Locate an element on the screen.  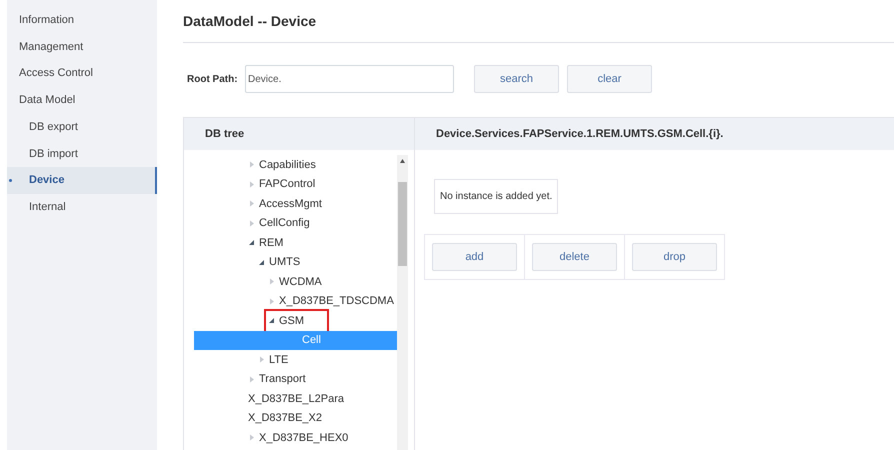
sidebar-item: Internal is located at coordinates (82, 207).